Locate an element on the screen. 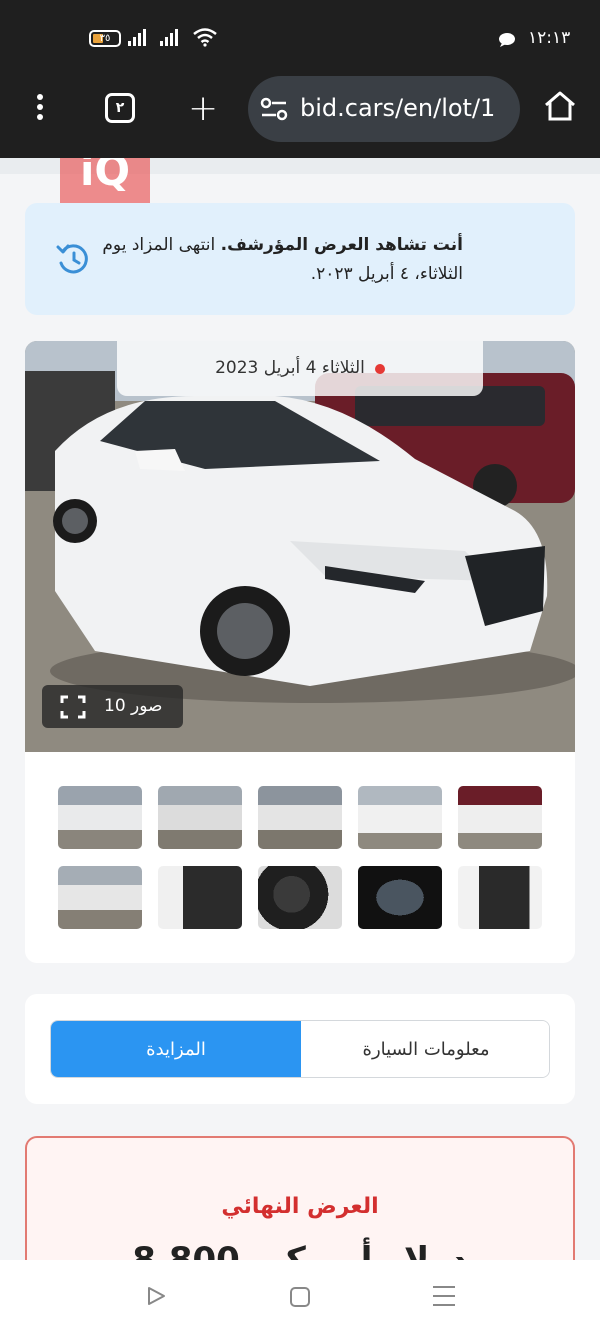  tab-auction: المزايدة is located at coordinates (176, 1049).